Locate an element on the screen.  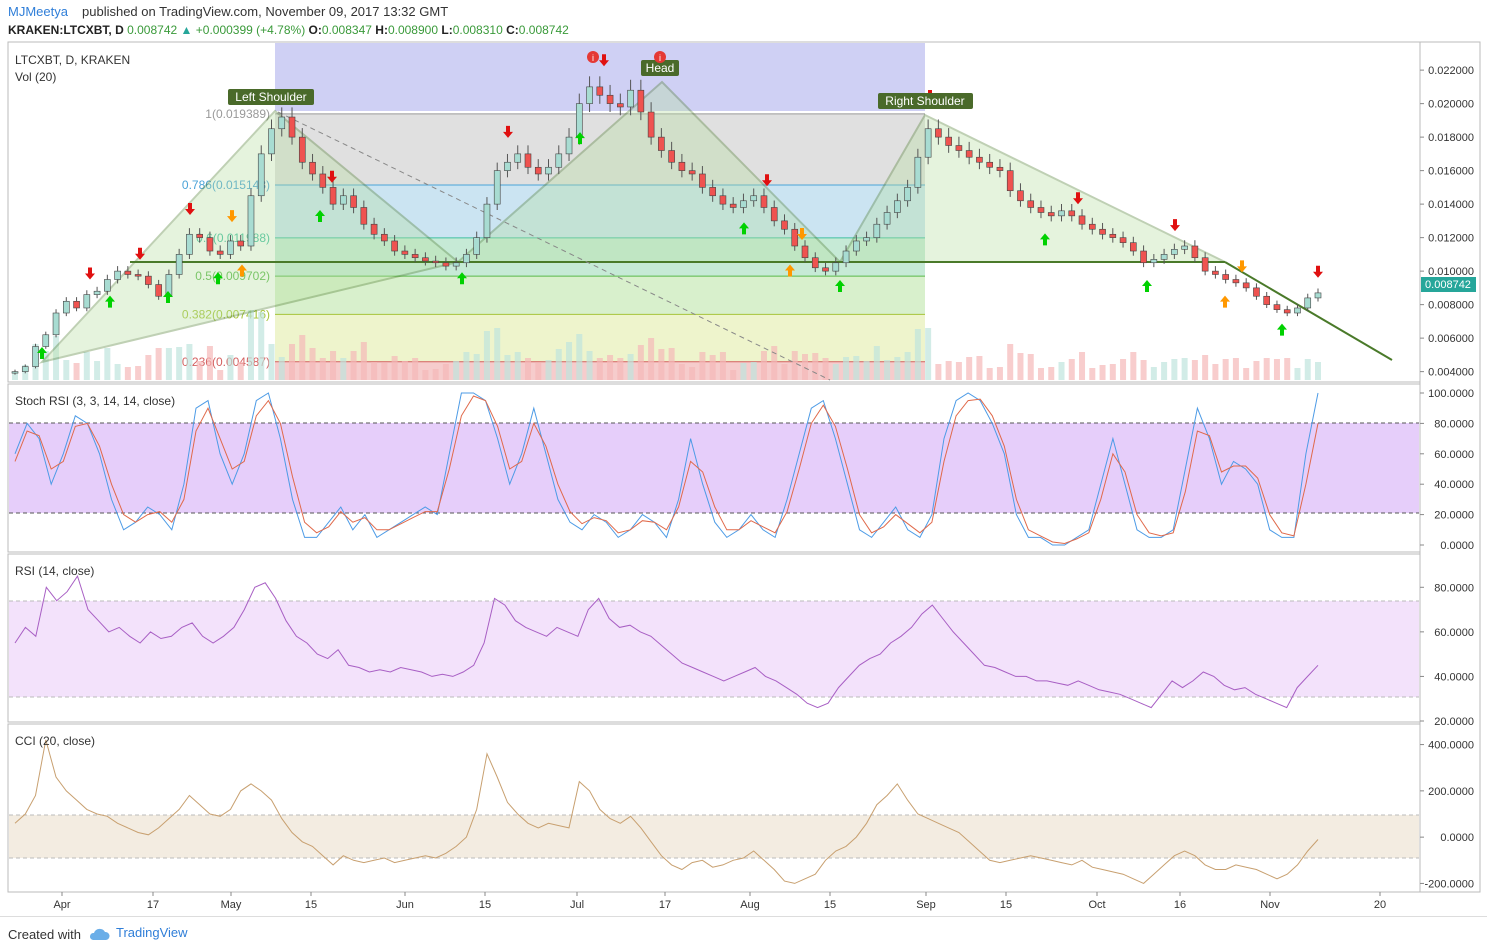
author-link: MJMeetya is located at coordinates (38, 11).